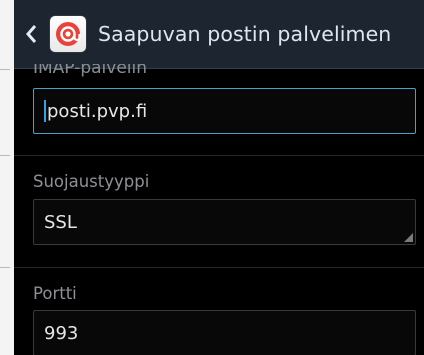 The image size is (424, 355). I want to click on security-type-label: Suojaustyyppi, so click(91, 181).